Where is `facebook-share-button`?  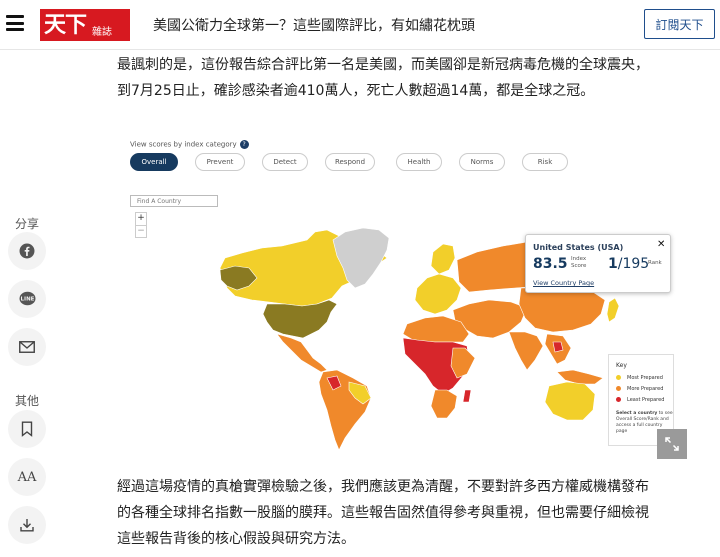 facebook-share-button is located at coordinates (27, 251).